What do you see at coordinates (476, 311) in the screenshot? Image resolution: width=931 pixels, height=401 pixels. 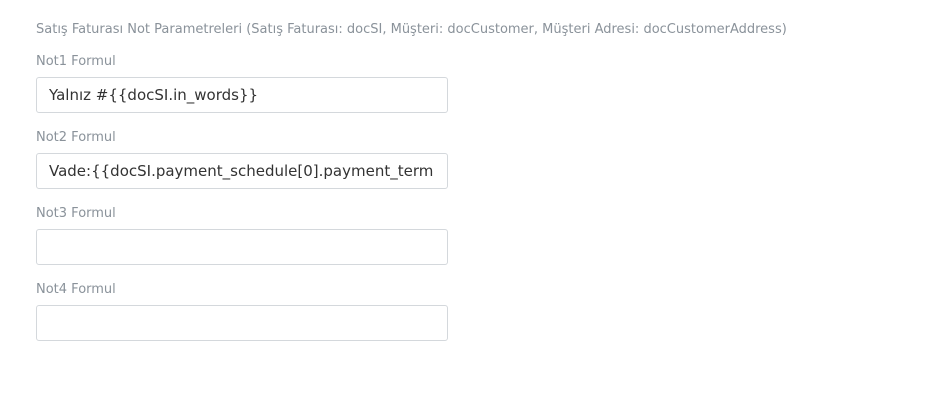 I see `field-not4: Not4 Formul` at bounding box center [476, 311].